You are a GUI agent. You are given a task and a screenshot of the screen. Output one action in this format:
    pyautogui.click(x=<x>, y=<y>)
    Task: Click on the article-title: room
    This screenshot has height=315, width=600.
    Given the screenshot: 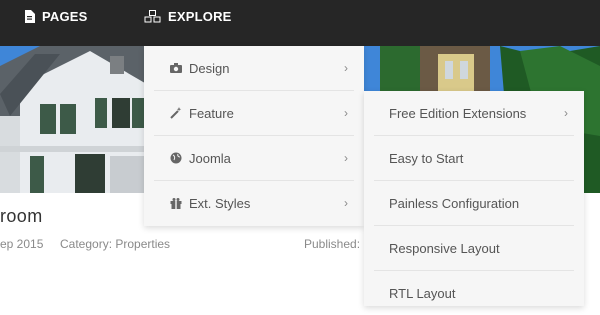 What is the action you would take?
    pyautogui.click(x=21, y=216)
    